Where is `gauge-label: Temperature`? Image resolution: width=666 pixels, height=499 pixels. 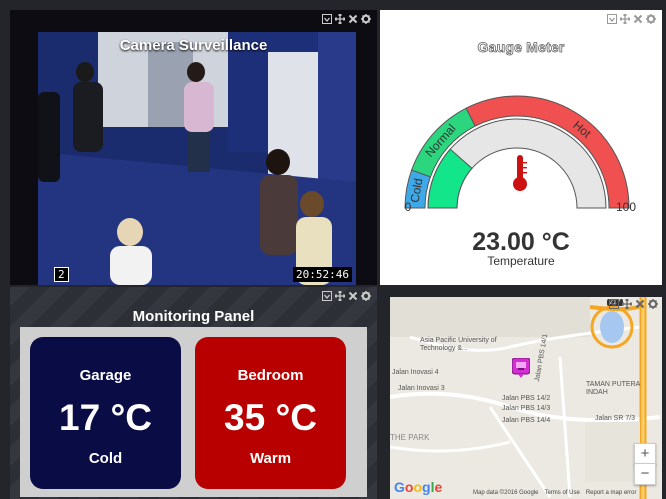
gauge-label: Temperature is located at coordinates (521, 261).